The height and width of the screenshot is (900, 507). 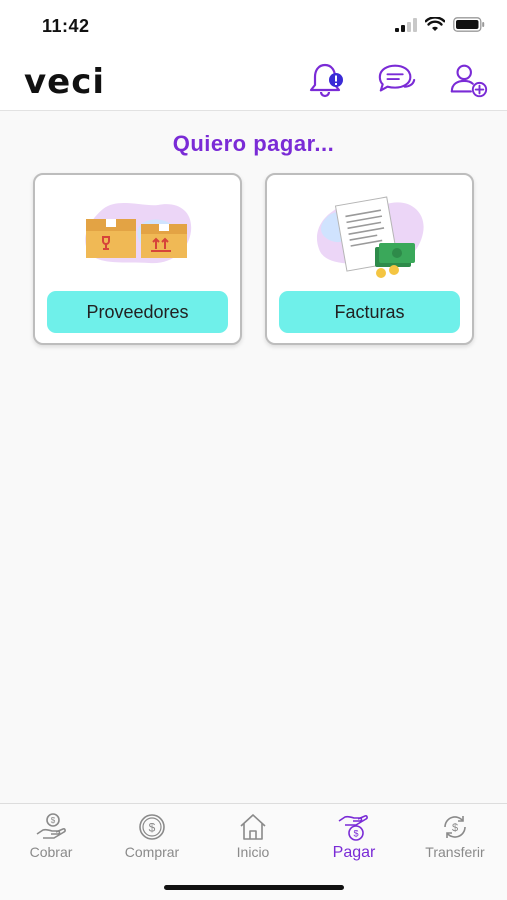 I want to click on proveedores-label: Proveedores, so click(x=137, y=311).